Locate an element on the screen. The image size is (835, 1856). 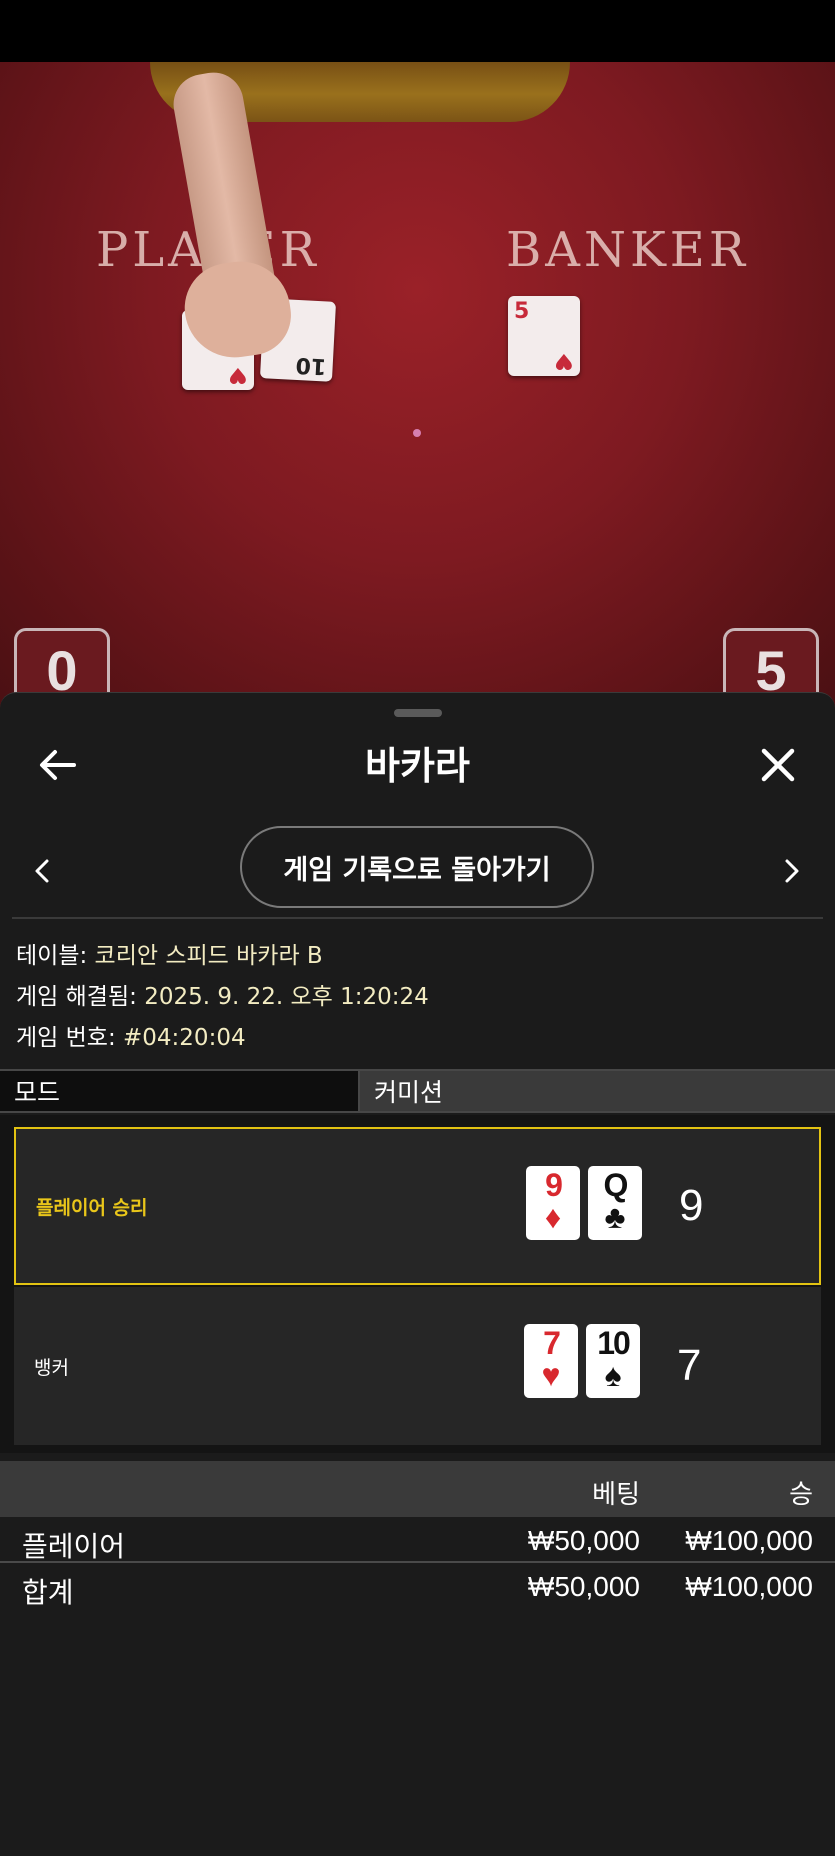
result-score: 7 is located at coordinates (689, 1365).